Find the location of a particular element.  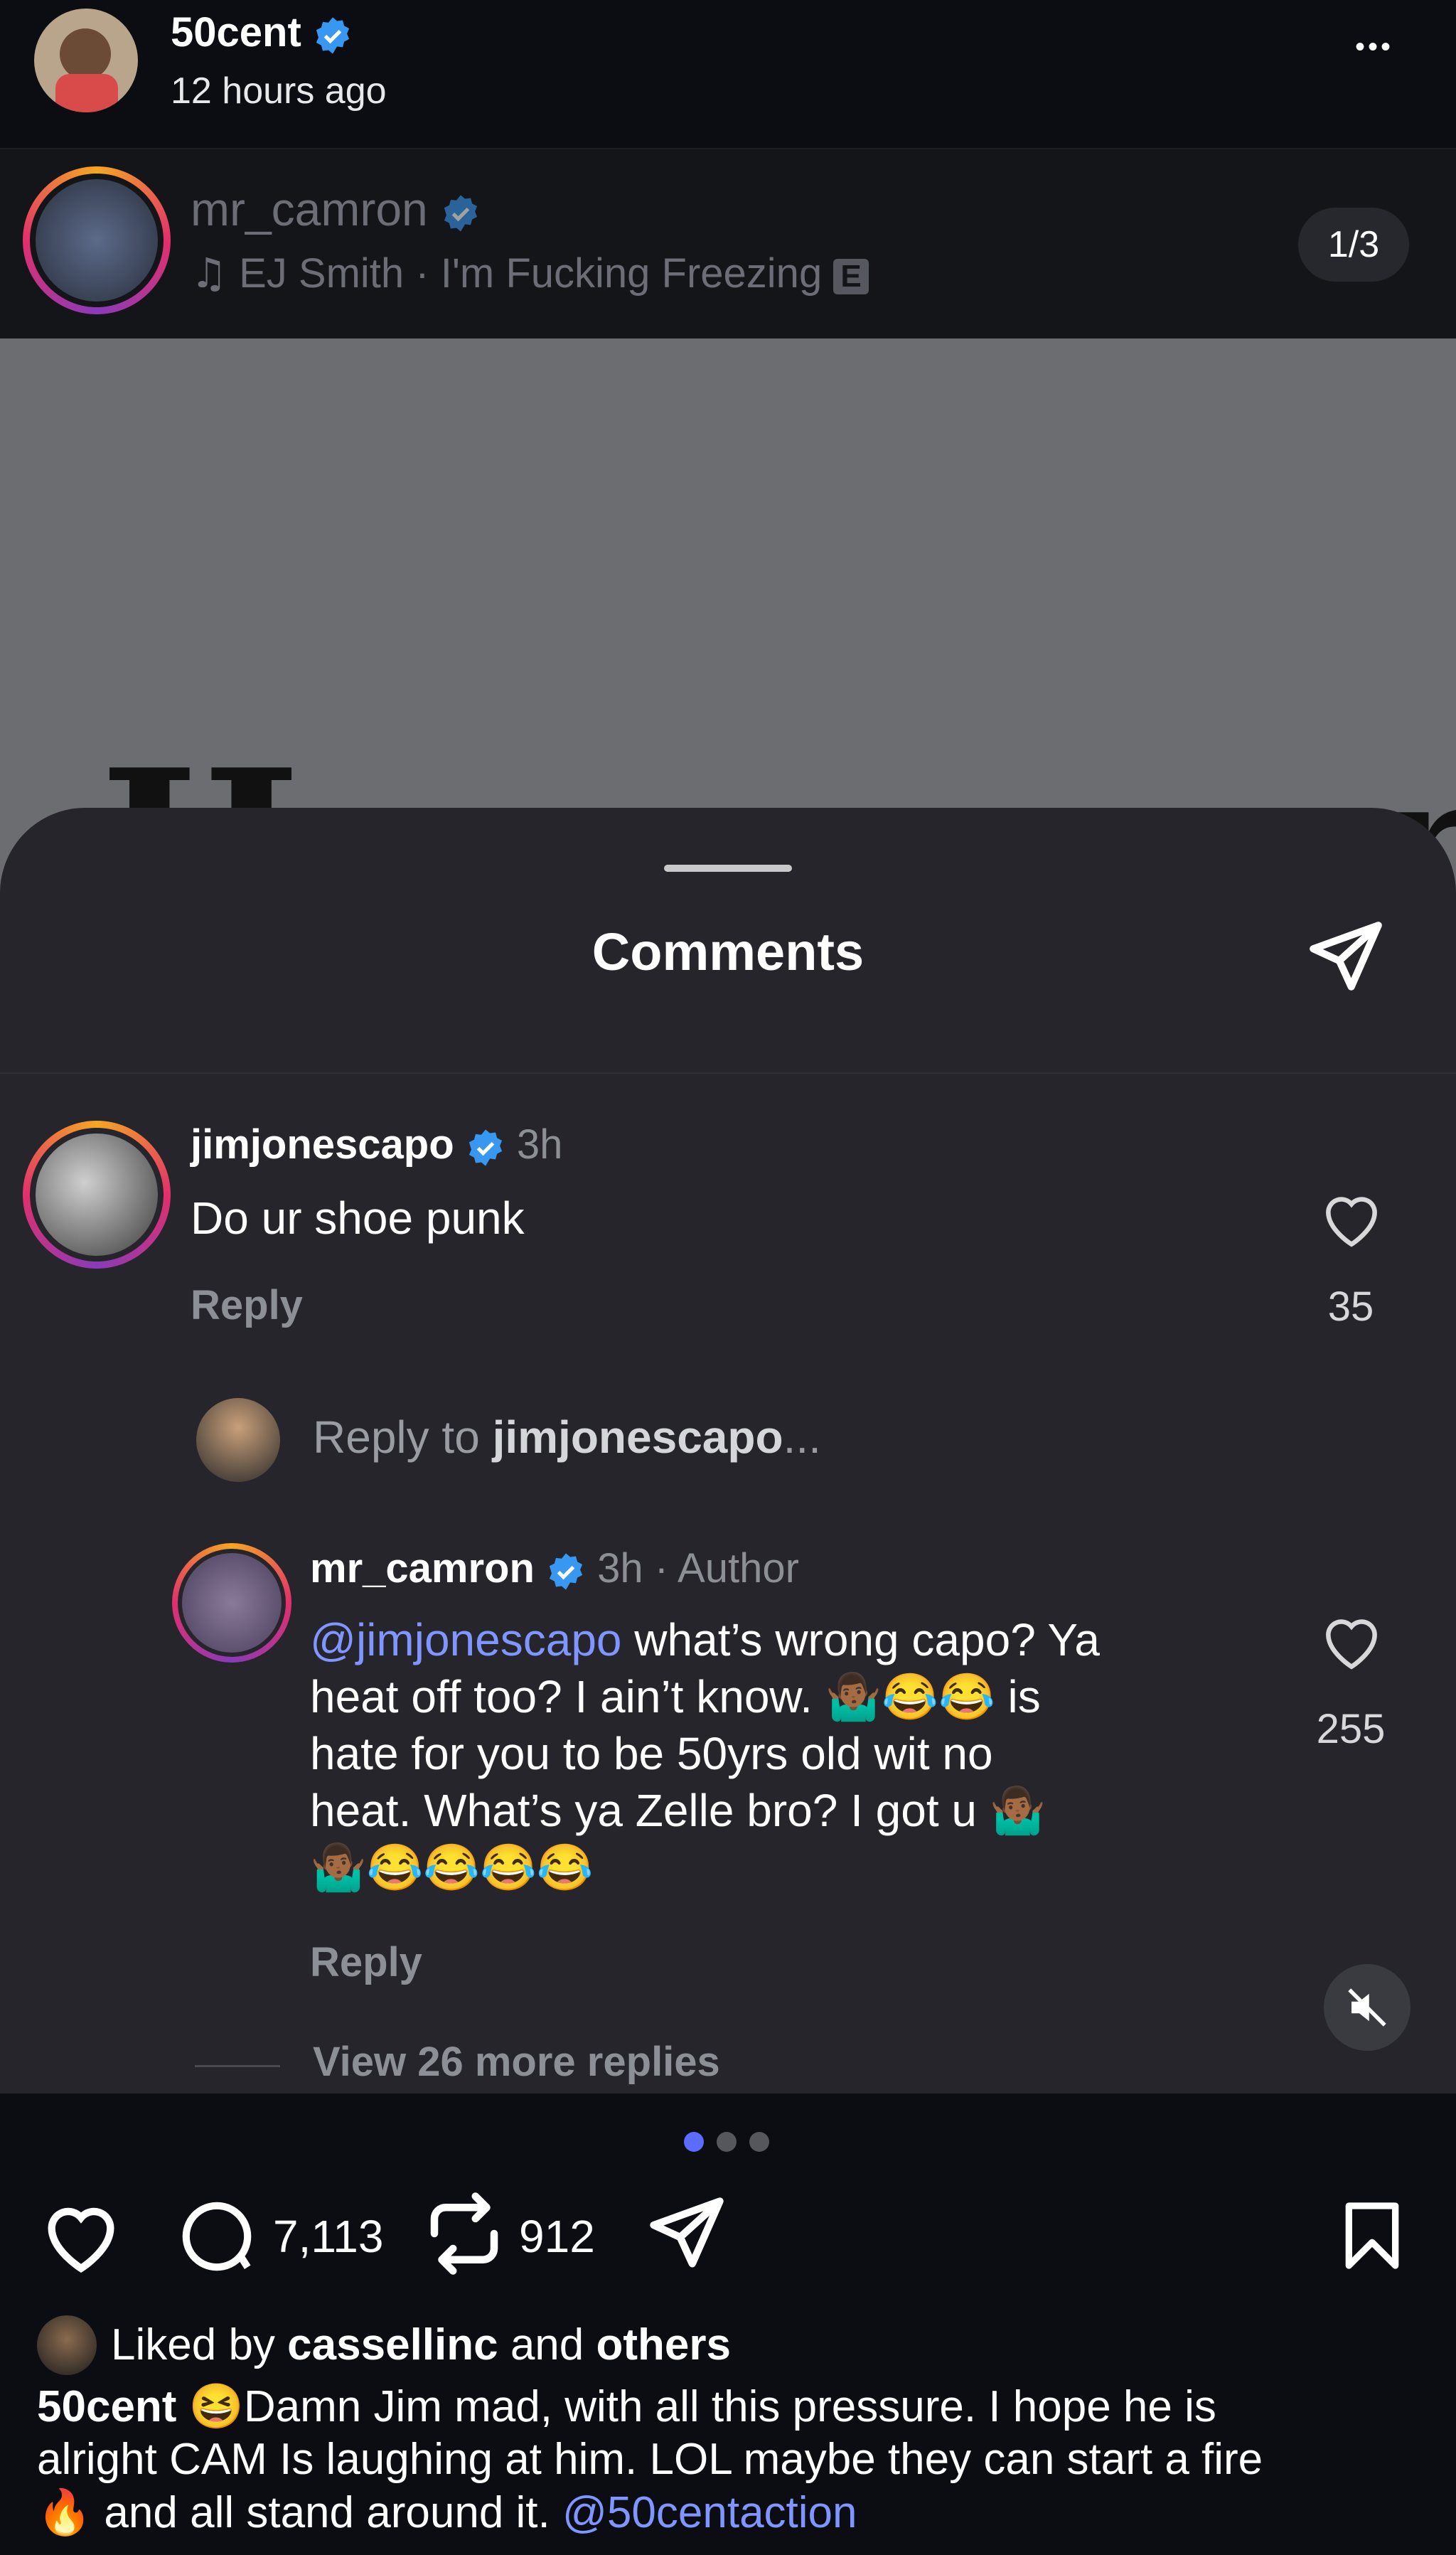

mute-toggle is located at coordinates (1367, 2007).